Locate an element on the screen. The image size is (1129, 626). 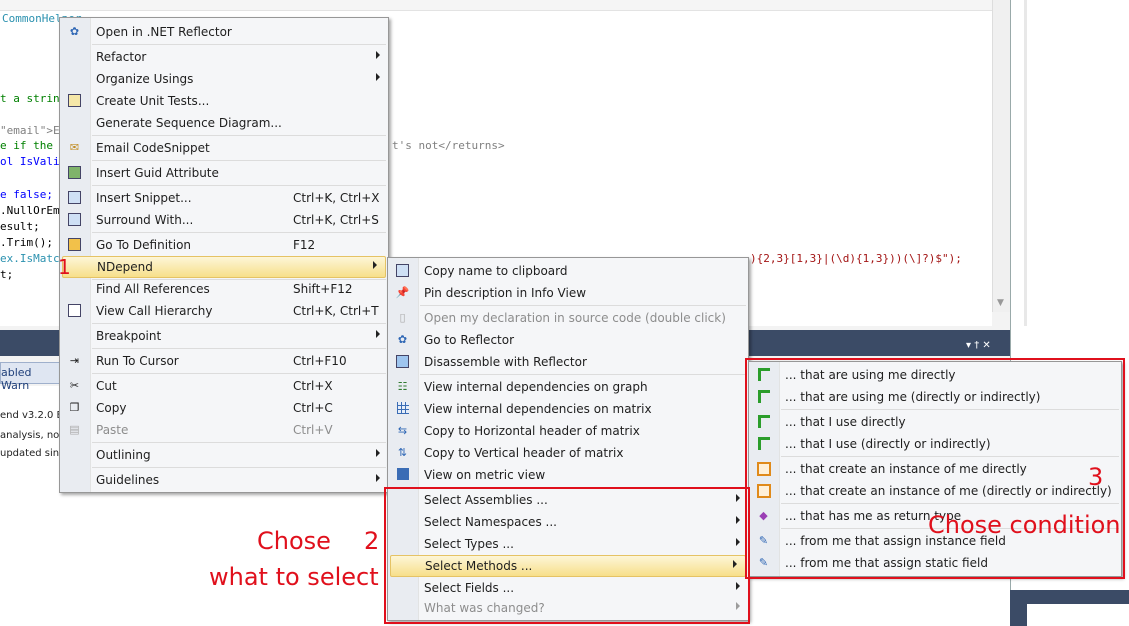
metric-view-icon is located at coordinates (402, 475).